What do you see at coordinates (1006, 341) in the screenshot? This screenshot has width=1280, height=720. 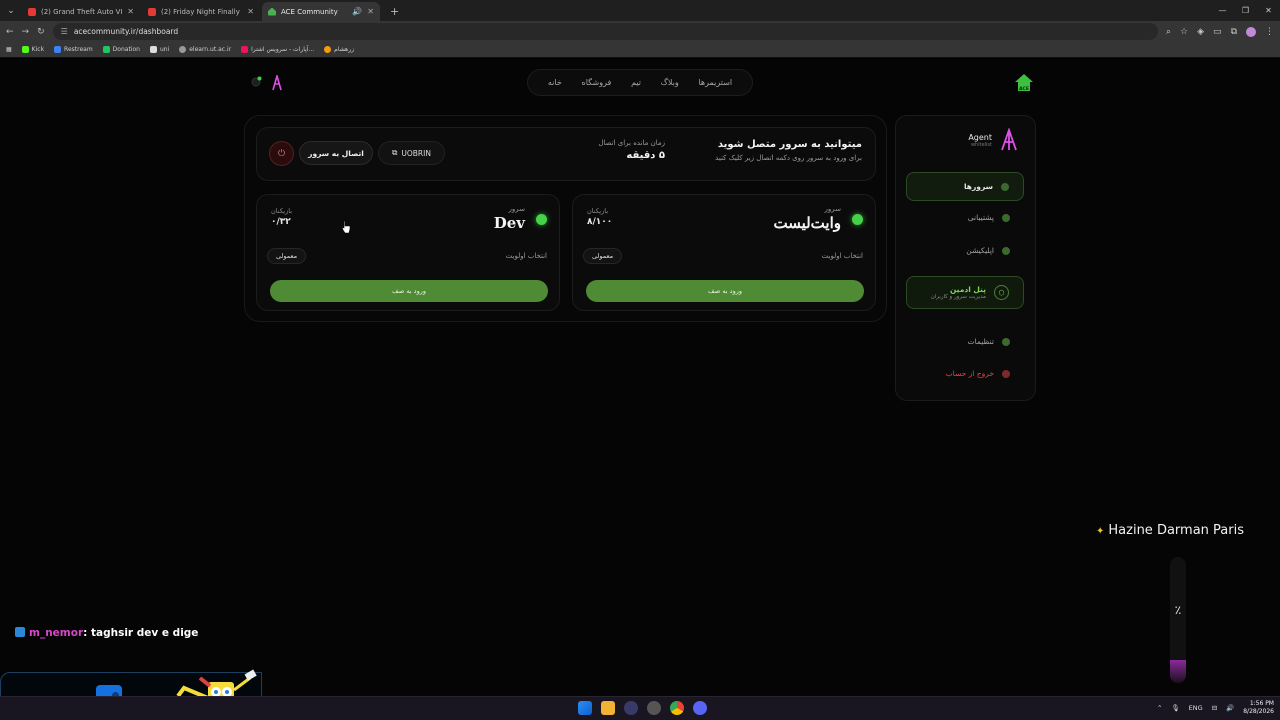 I see `gear-icon` at bounding box center [1006, 341].